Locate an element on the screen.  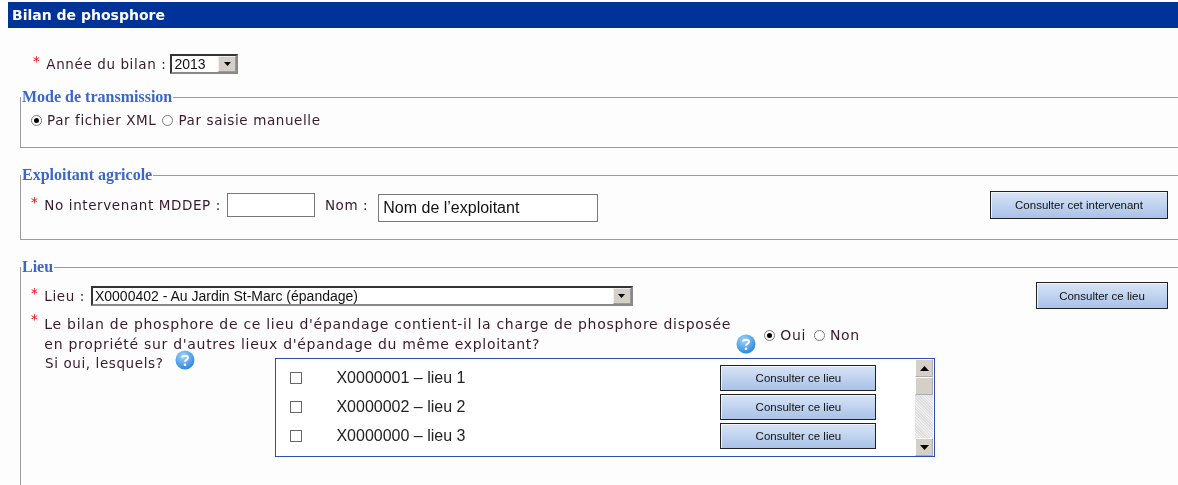
field-label: Année du bilan : is located at coordinates (106, 64).